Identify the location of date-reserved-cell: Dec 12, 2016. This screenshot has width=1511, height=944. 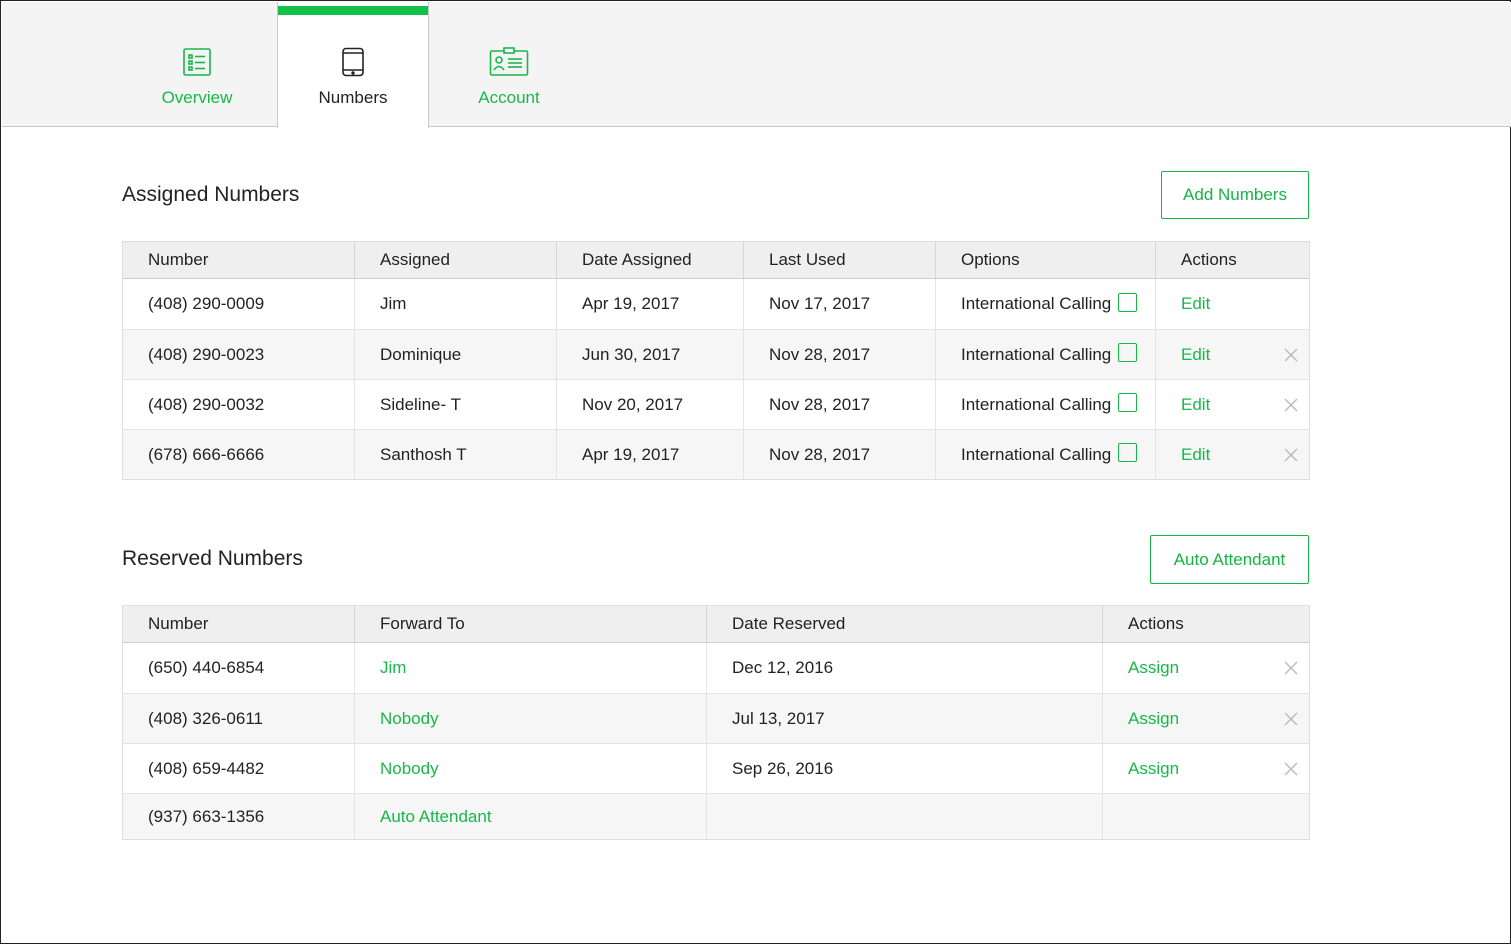
(904, 668).